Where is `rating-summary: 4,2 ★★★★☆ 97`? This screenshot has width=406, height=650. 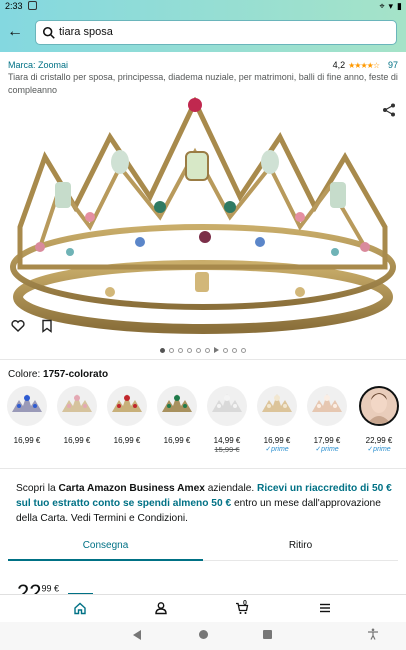 rating-summary: 4,2 ★★★★☆ 97 is located at coordinates (365, 65).